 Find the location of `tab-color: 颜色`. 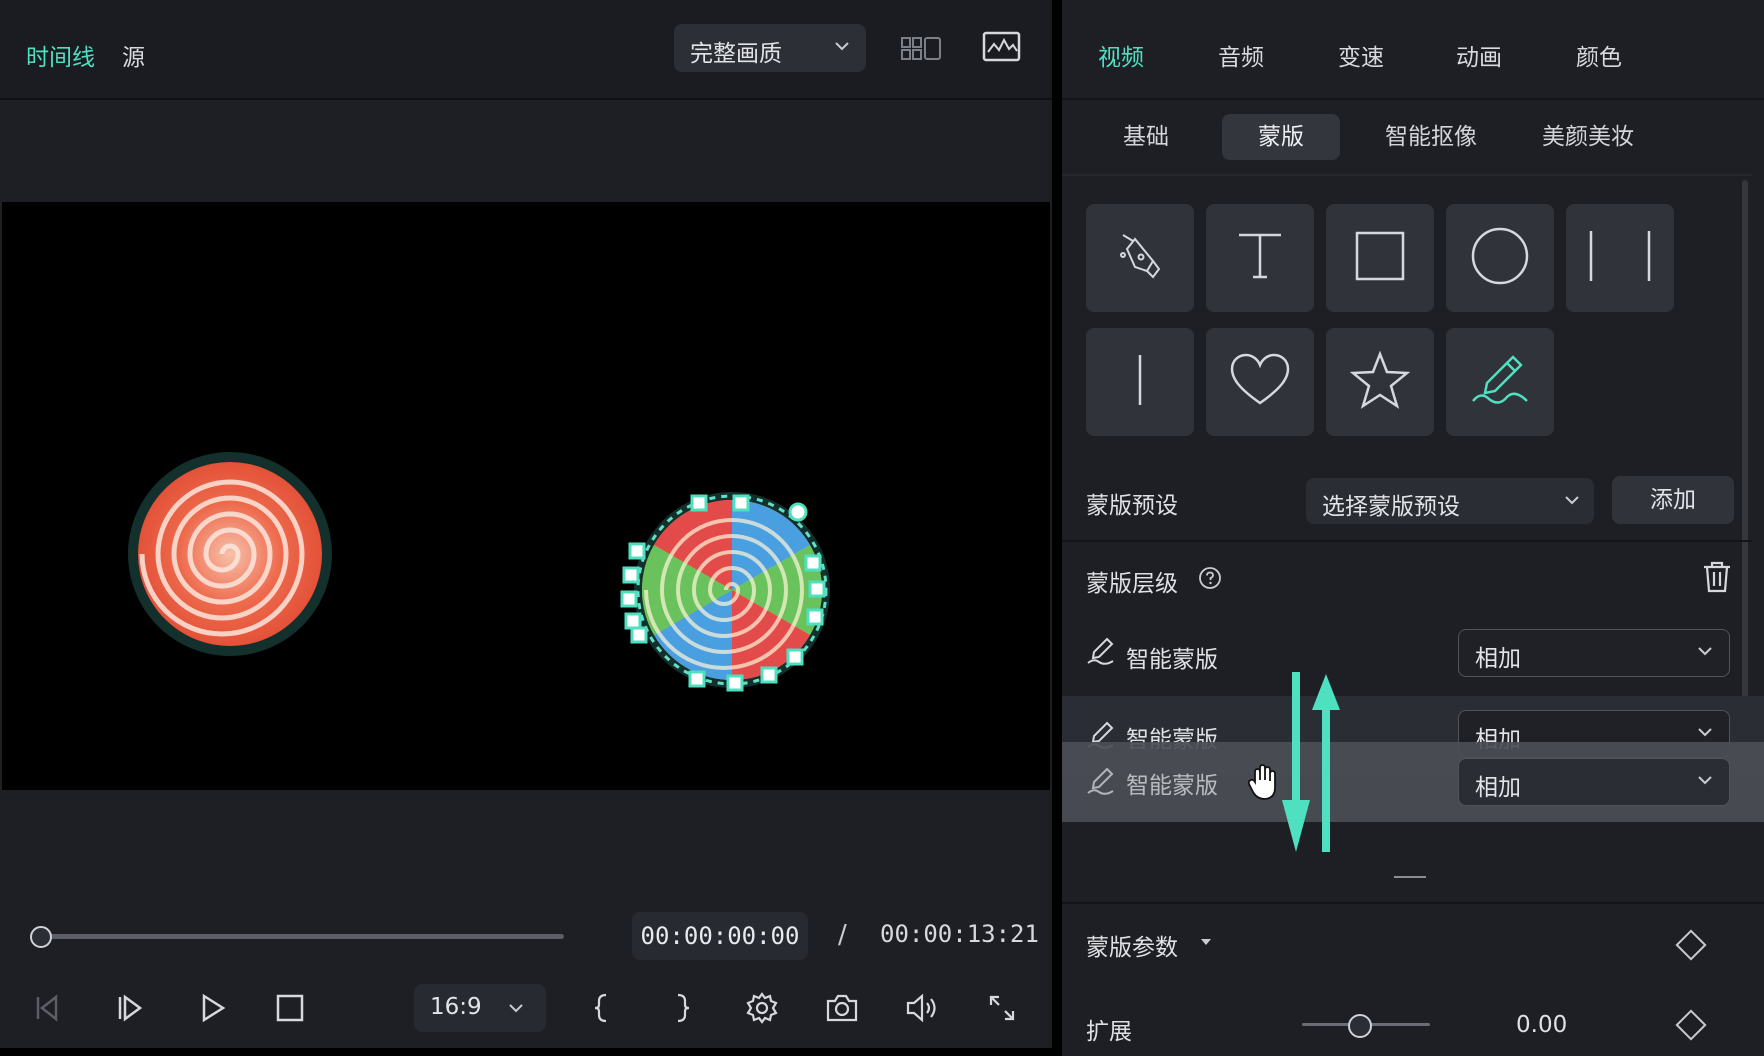

tab-color: 颜色 is located at coordinates (1599, 55).